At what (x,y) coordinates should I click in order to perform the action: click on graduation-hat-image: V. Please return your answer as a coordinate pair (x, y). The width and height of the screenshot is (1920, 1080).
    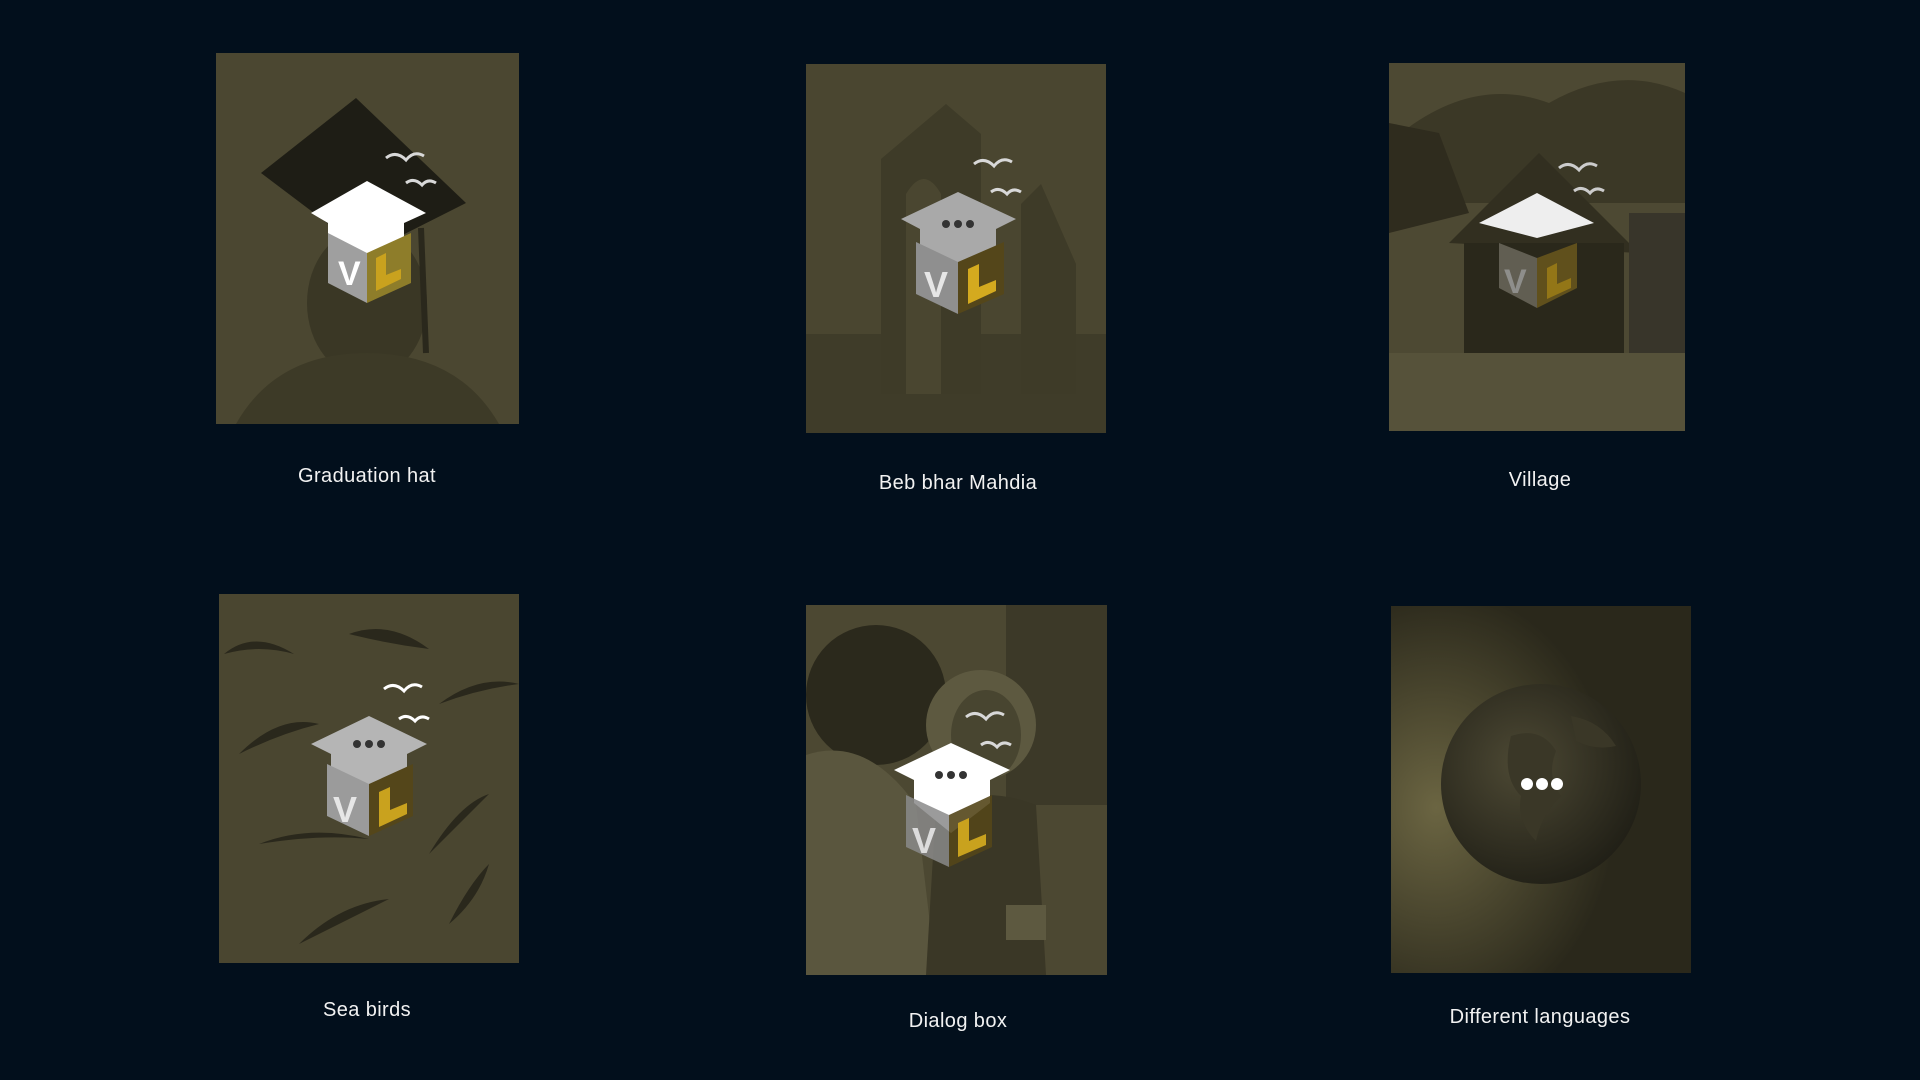
    Looking at the image, I should click on (367, 238).